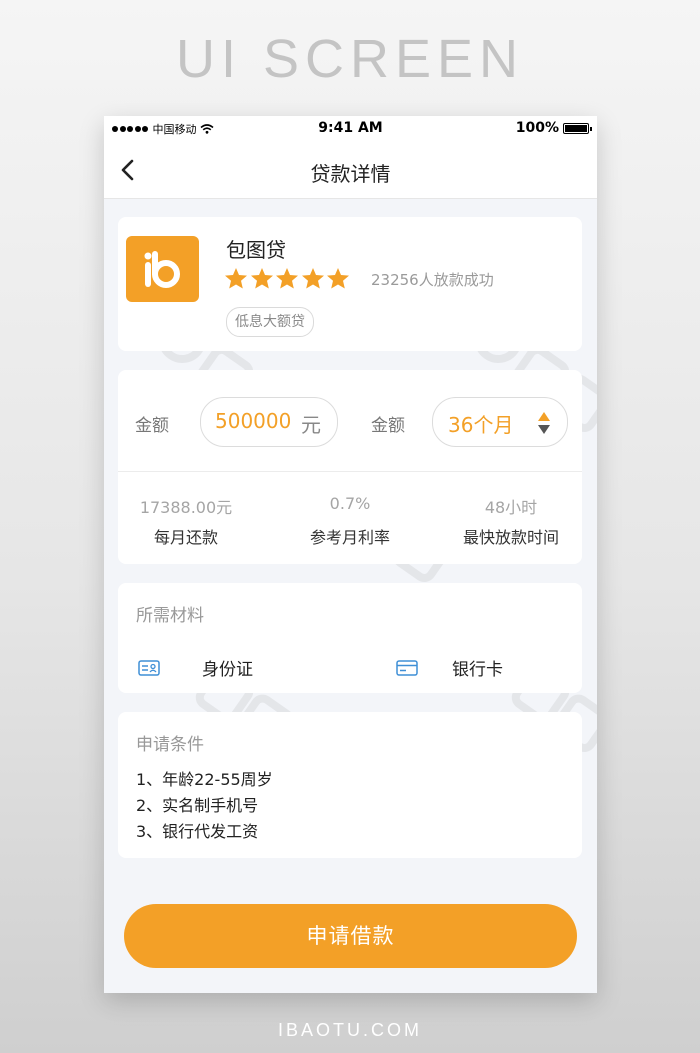 This screenshot has width=700, height=1053. I want to click on page-footer: IBAOTU.COM, so click(349, 1030).